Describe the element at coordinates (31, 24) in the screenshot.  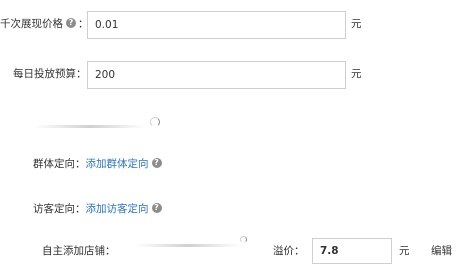
I see `cpm-price-label-text: 千次展现价格` at that location.